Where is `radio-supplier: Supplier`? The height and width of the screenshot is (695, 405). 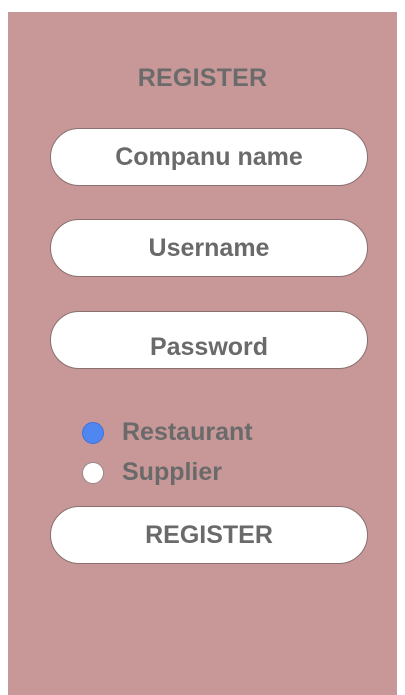 radio-supplier: Supplier is located at coordinates (152, 472).